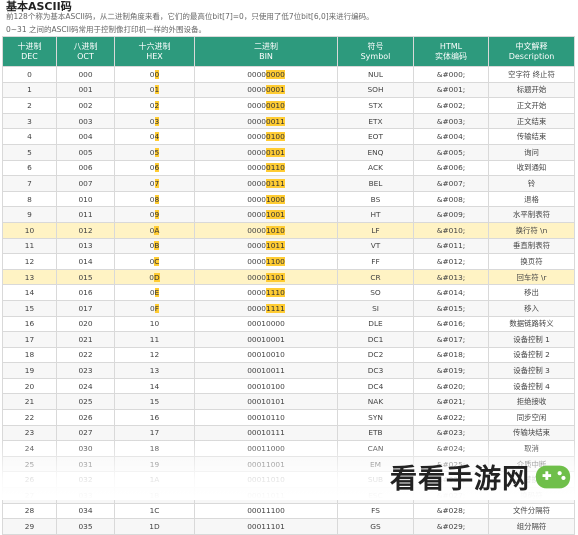 The width and height of the screenshot is (578, 535). What do you see at coordinates (288, 183) in the screenshot?
I see `table-row: 7 007 07 00000111 BEL &#007; 铃` at bounding box center [288, 183].